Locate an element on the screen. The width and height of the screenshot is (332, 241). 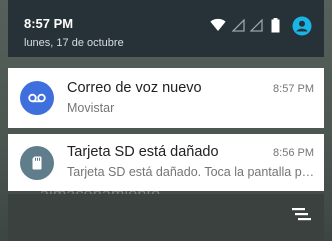
battery-icon is located at coordinates (275, 28).